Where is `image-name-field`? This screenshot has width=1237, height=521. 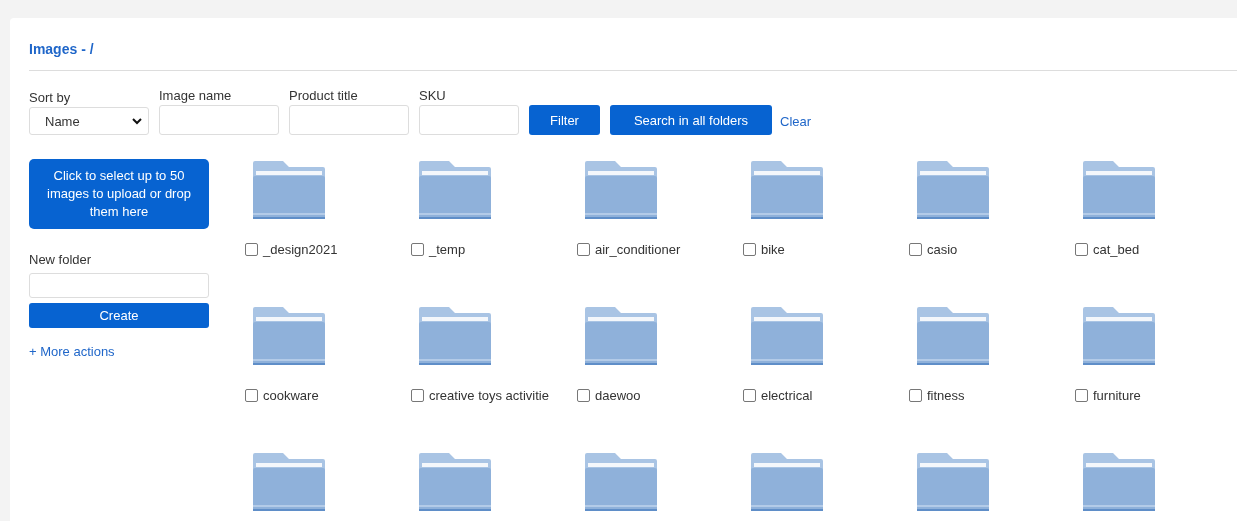
image-name-field is located at coordinates (219, 120).